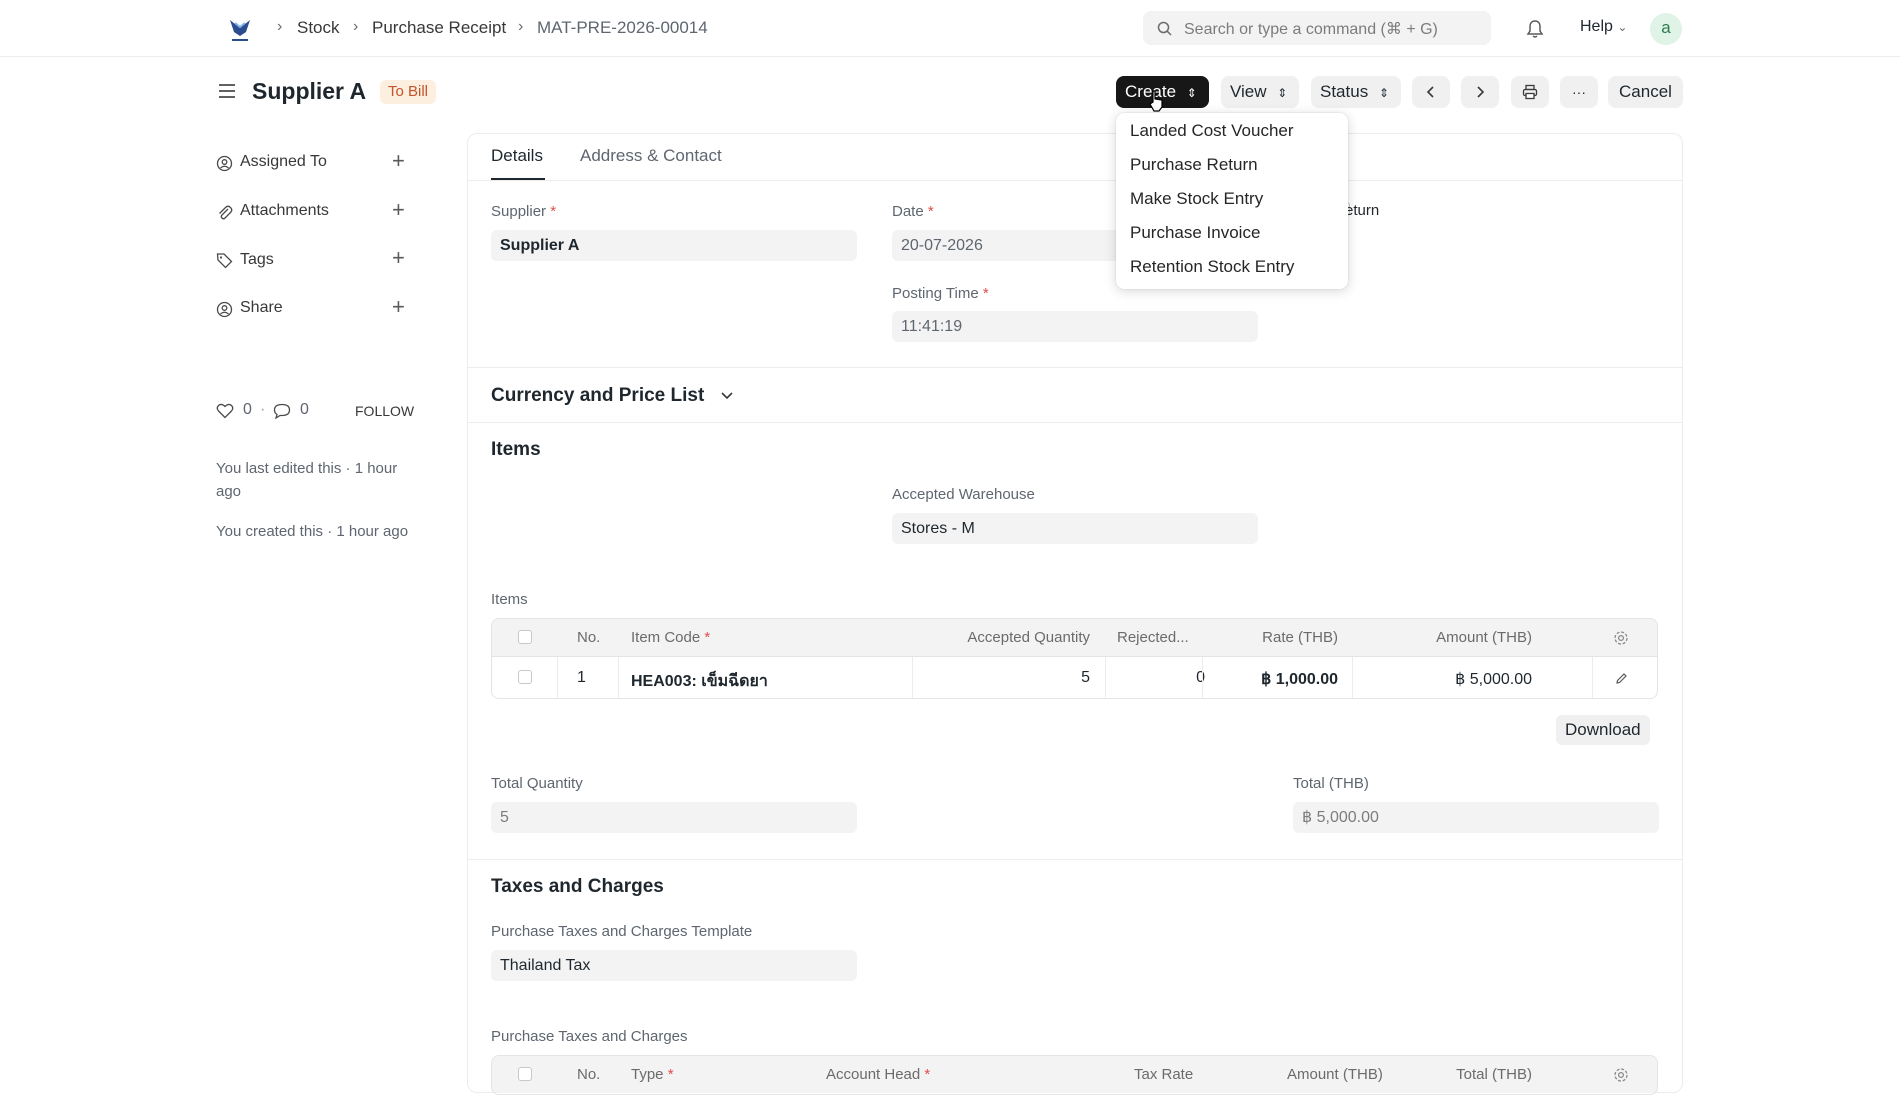 The image size is (1900, 1095). What do you see at coordinates (1212, 131) in the screenshot?
I see `menu-item-landed-cost-voucher: Landed Cost Voucher` at bounding box center [1212, 131].